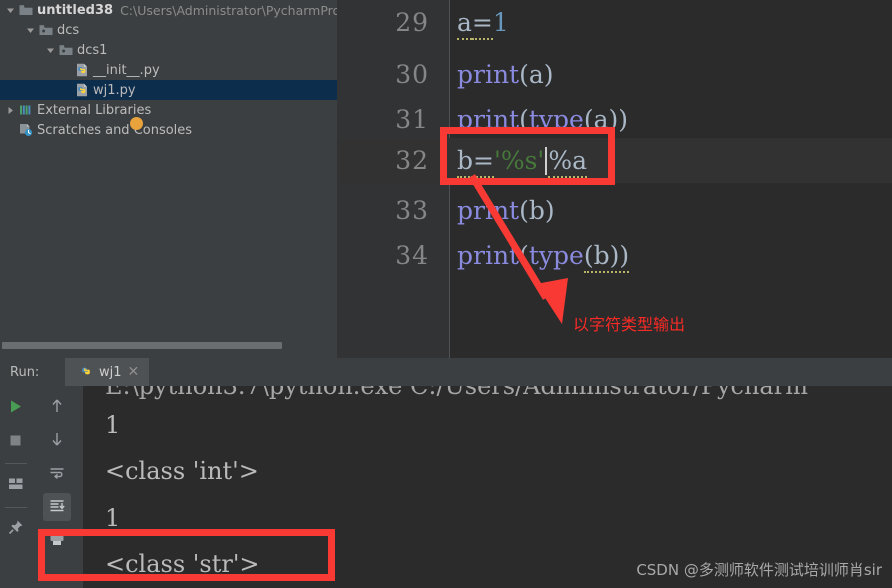 This screenshot has height=588, width=892. Describe the element at coordinates (168, 110) in the screenshot. I see `tree-item-external-libraries: External Libraries` at that location.